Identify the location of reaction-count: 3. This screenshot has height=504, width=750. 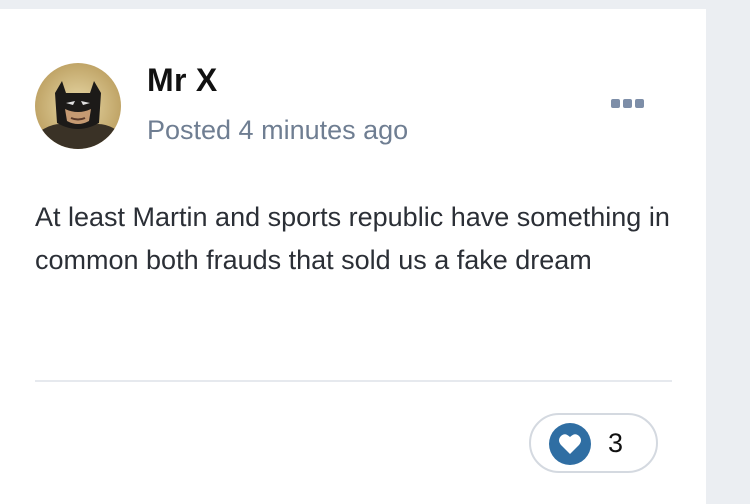
(616, 443).